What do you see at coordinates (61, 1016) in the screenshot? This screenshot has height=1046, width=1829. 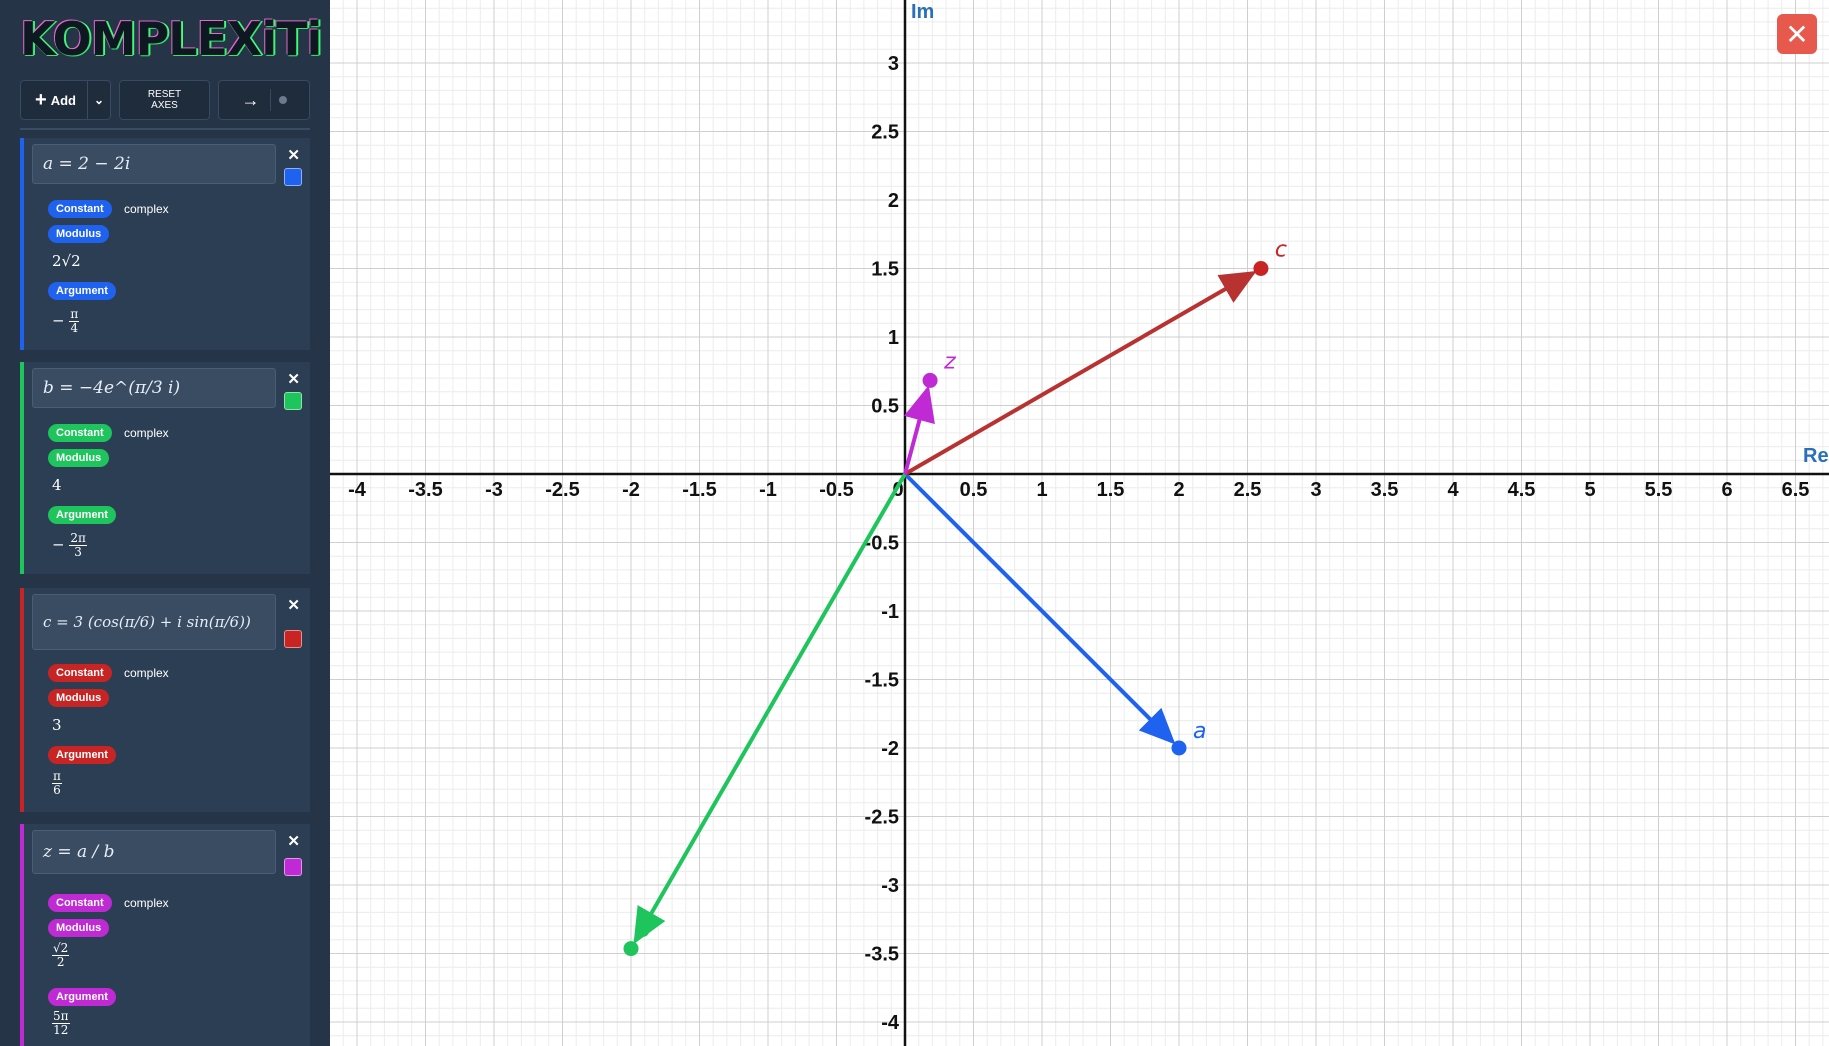 I see `argument-numerator: 5π` at bounding box center [61, 1016].